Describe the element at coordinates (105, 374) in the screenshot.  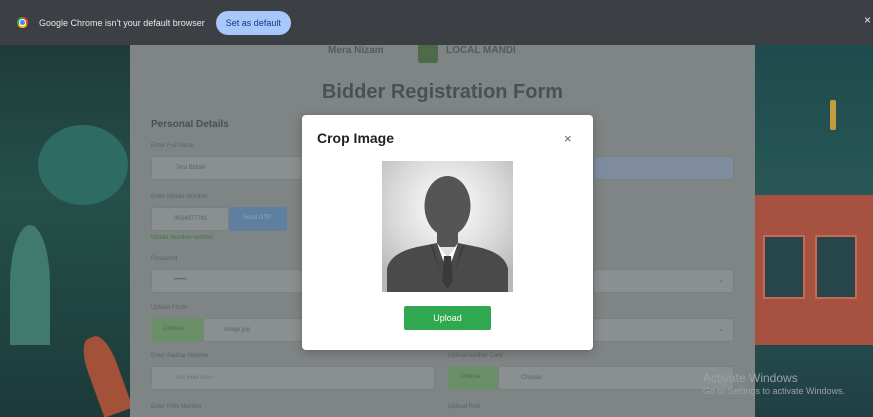
I see `plant-shape` at that location.